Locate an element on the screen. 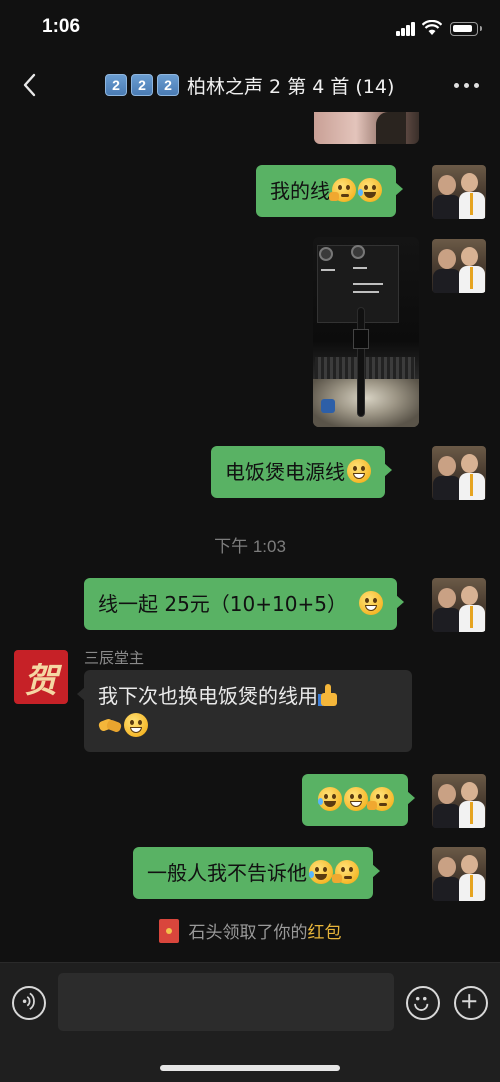 The height and width of the screenshot is (1082, 500). message-text: 我的线 is located at coordinates (300, 191).